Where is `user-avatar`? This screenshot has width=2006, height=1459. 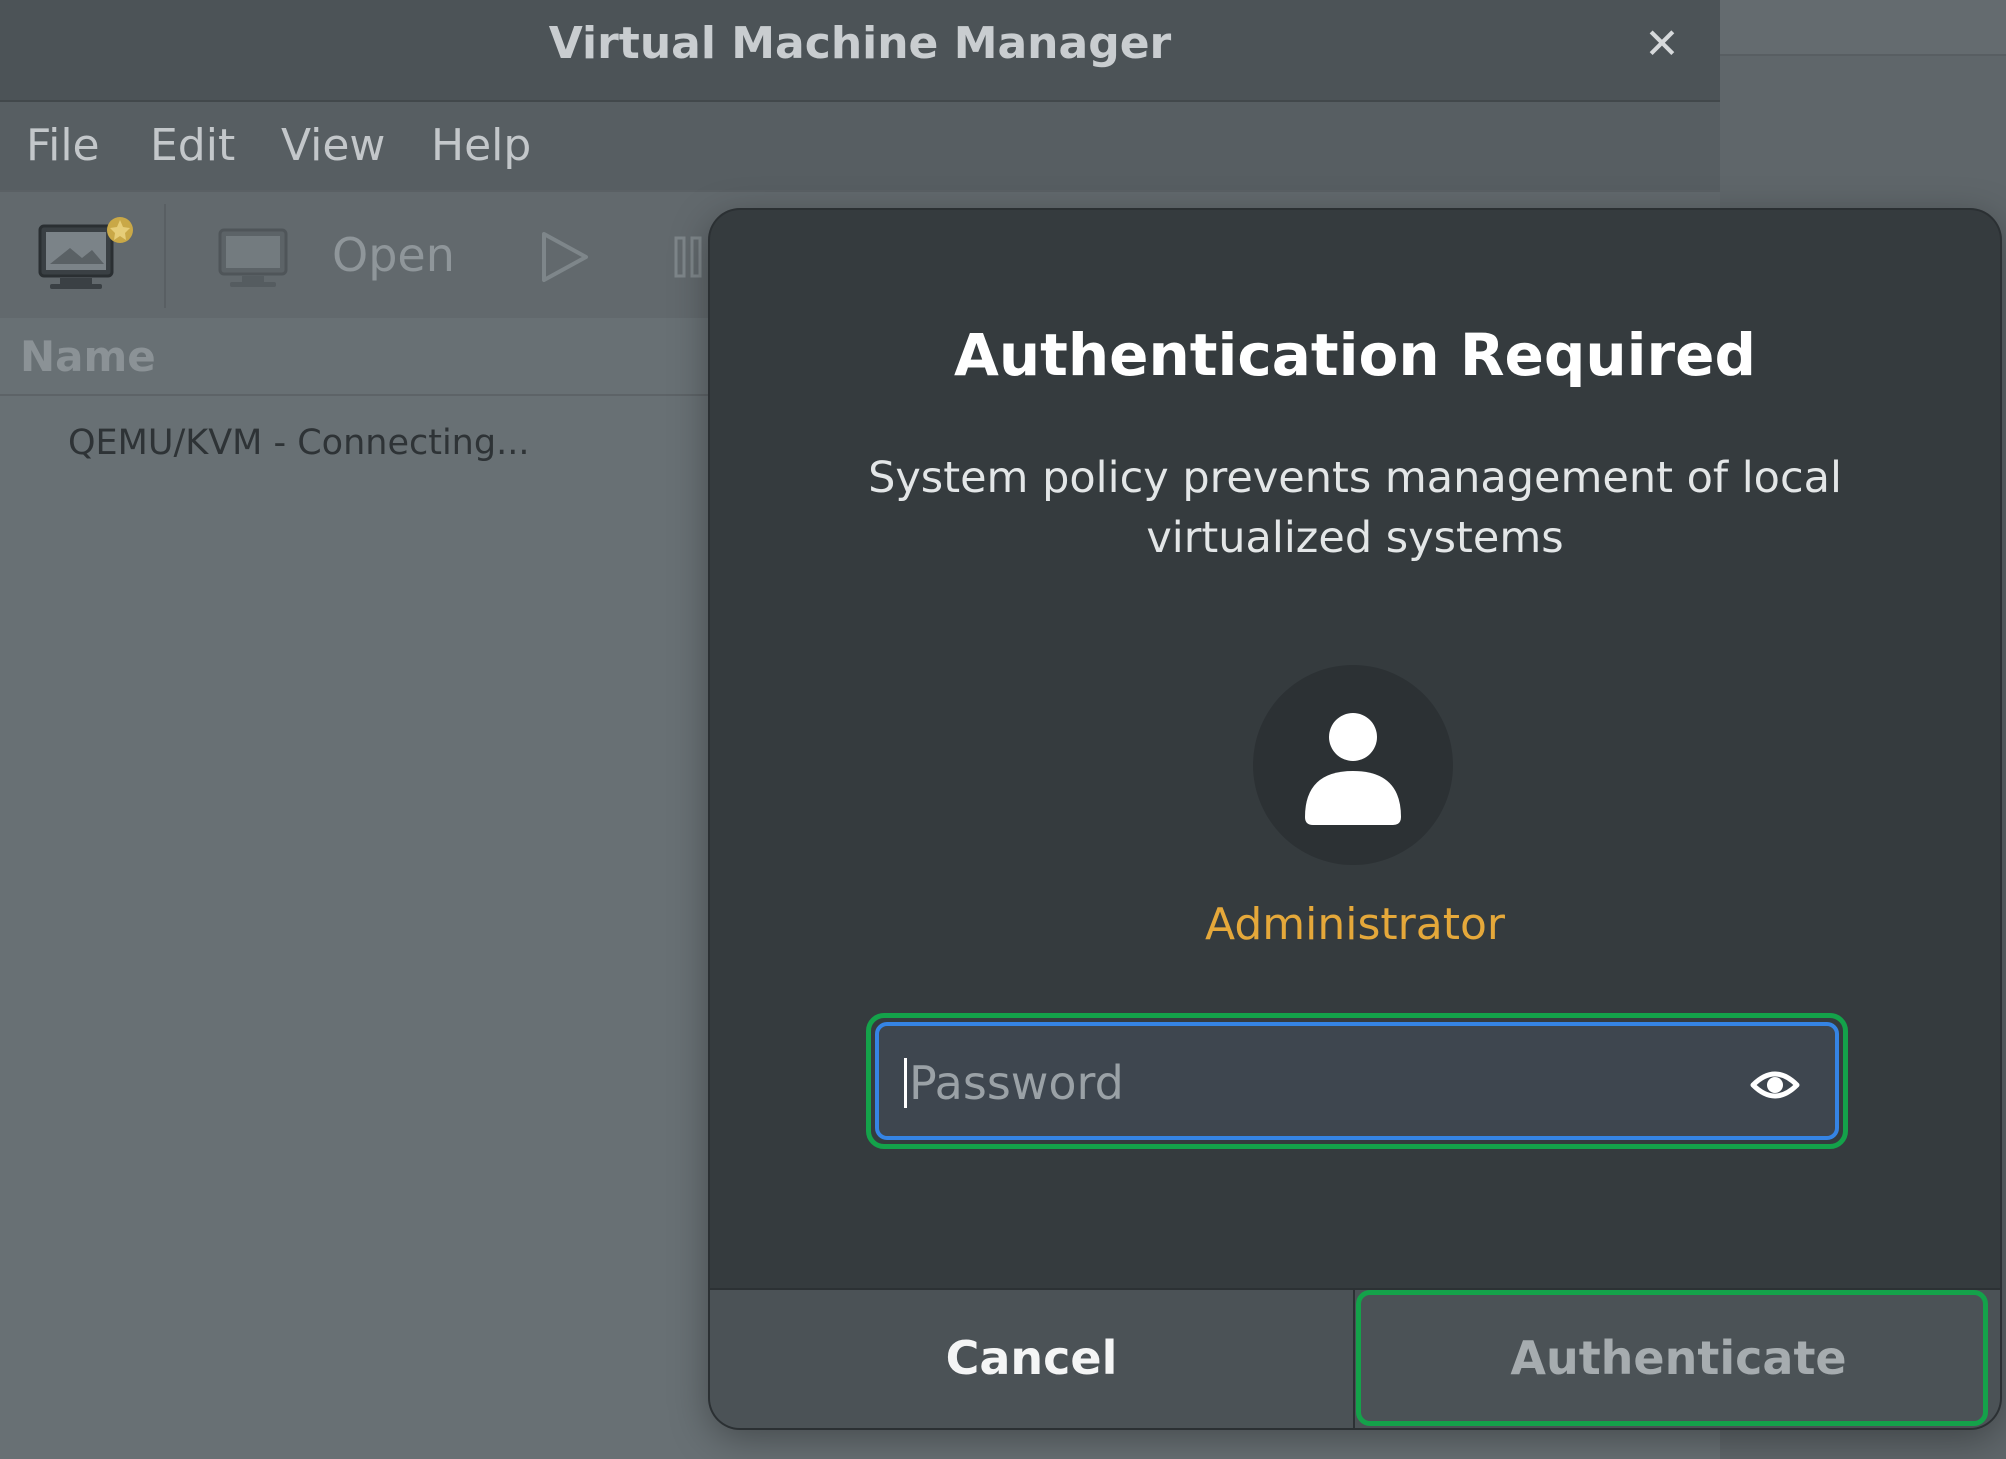 user-avatar is located at coordinates (1353, 765).